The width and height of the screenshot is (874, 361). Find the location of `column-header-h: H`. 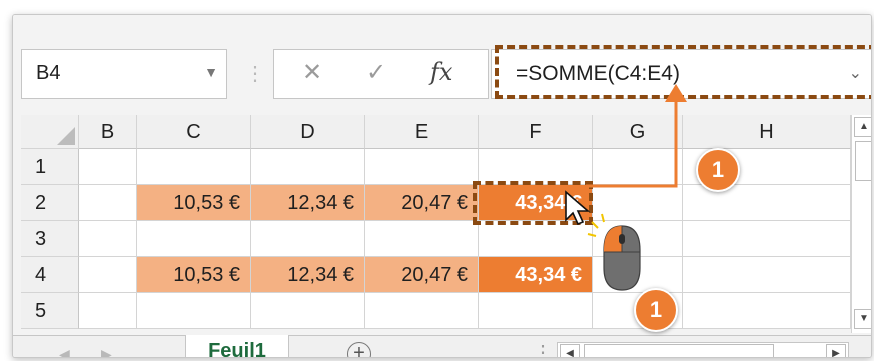

column-header-h: H is located at coordinates (767, 132).